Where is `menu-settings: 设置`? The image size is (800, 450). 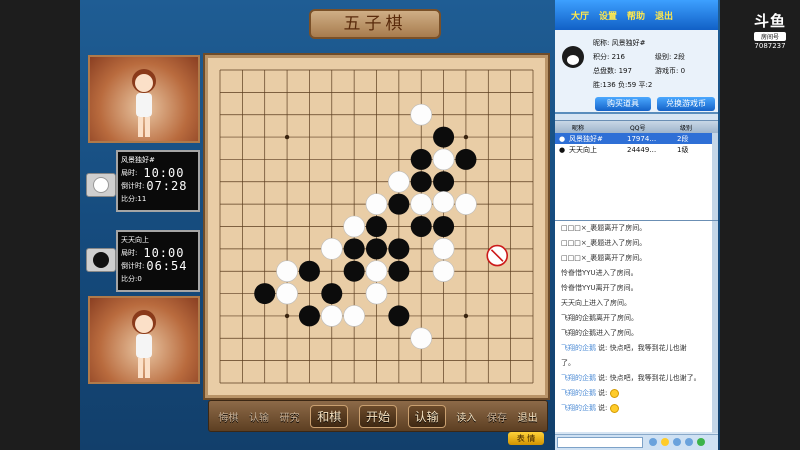 menu-settings: 设置 is located at coordinates (608, 15).